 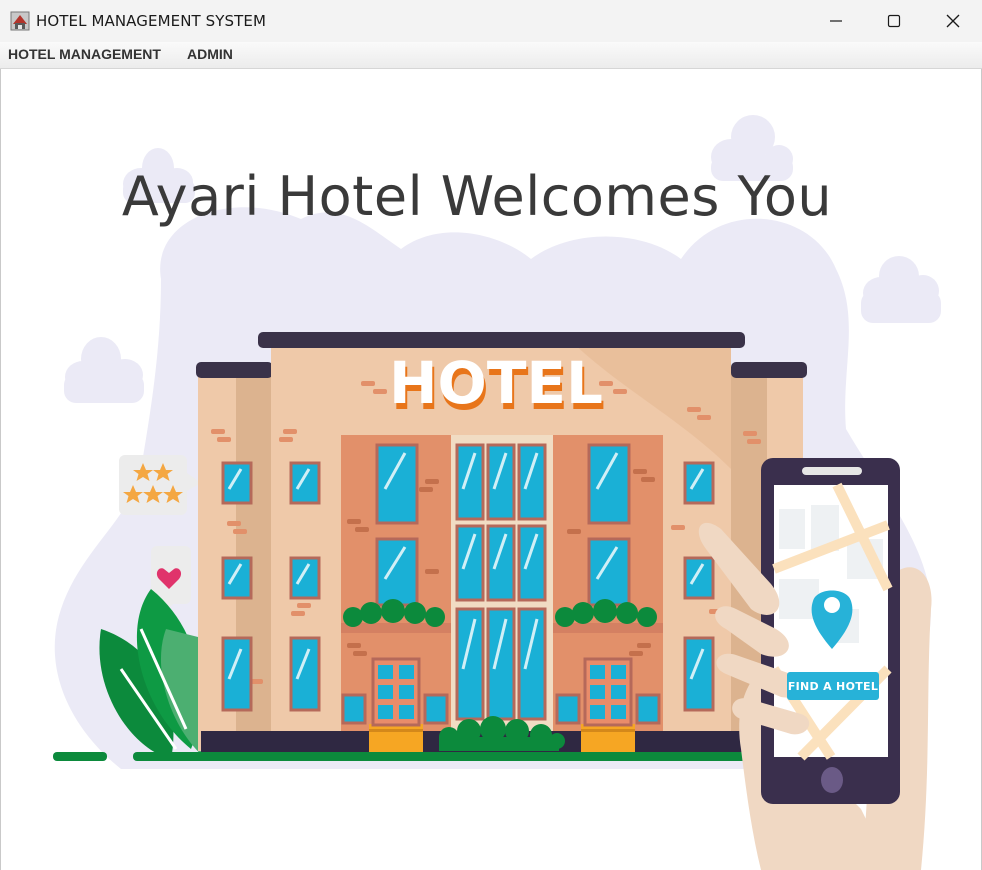 What do you see at coordinates (151, 21) in the screenshot?
I see `window-title: HOTEL MANAGEMENT SYSTEM` at bounding box center [151, 21].